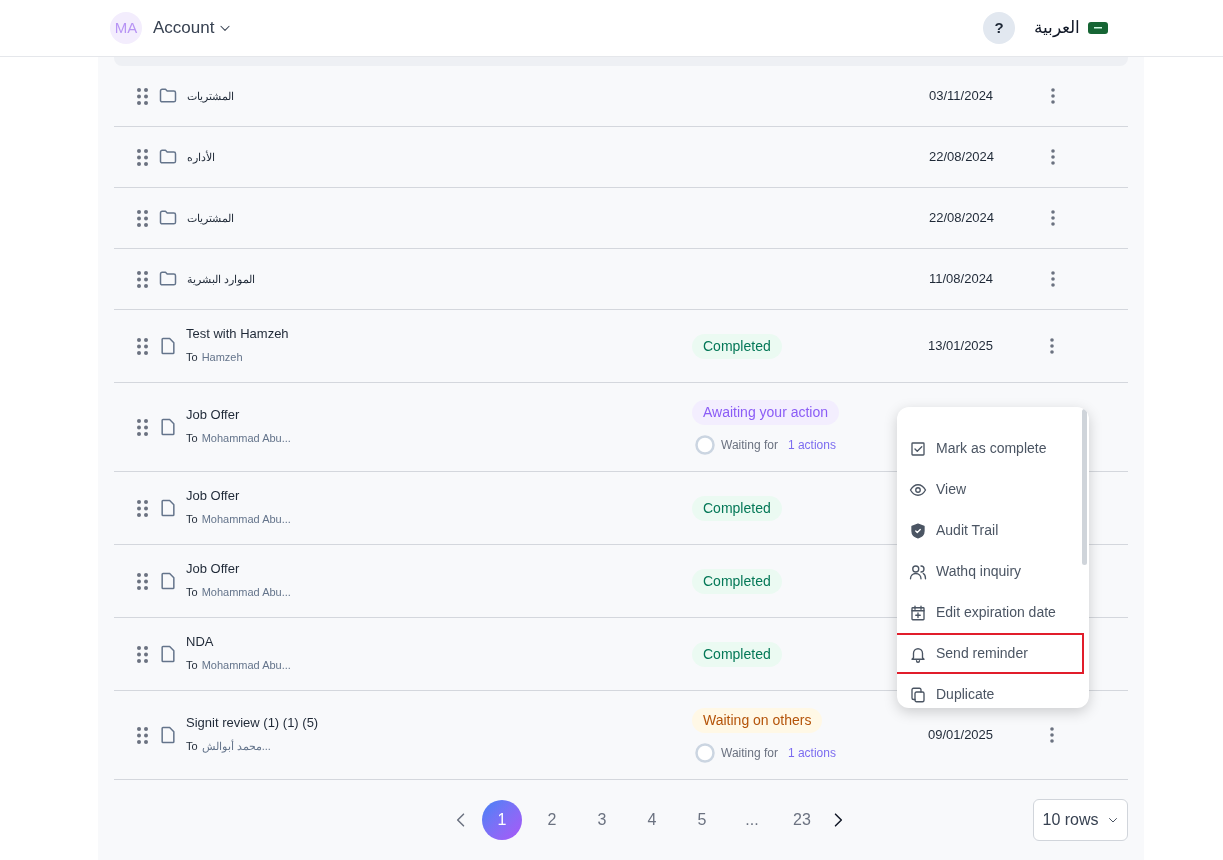 The width and height of the screenshot is (1223, 860). Describe the element at coordinates (552, 820) in the screenshot. I see `page-button: 2` at that location.